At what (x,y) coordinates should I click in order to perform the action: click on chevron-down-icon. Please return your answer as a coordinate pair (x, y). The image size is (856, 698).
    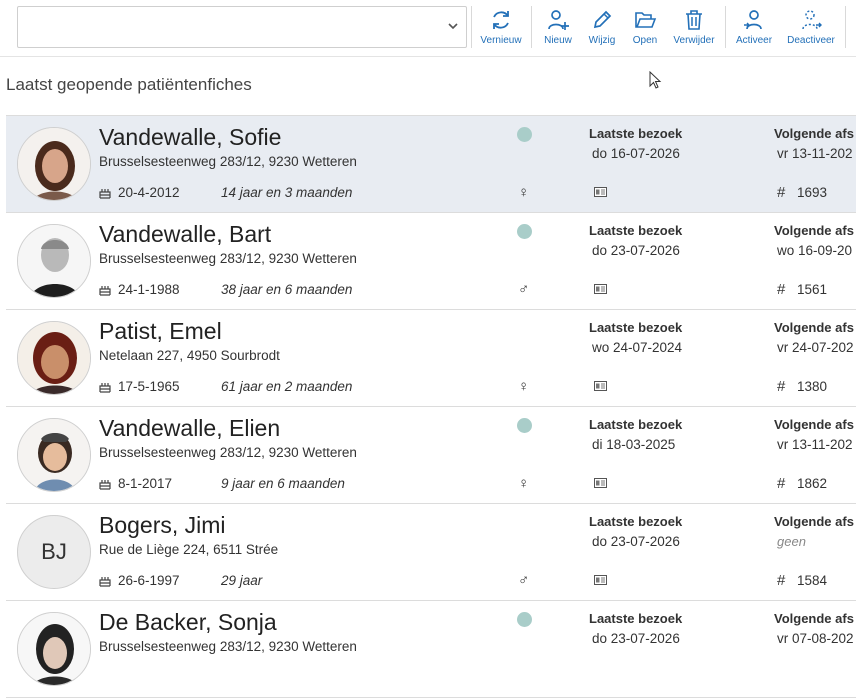
    Looking at the image, I should click on (453, 26).